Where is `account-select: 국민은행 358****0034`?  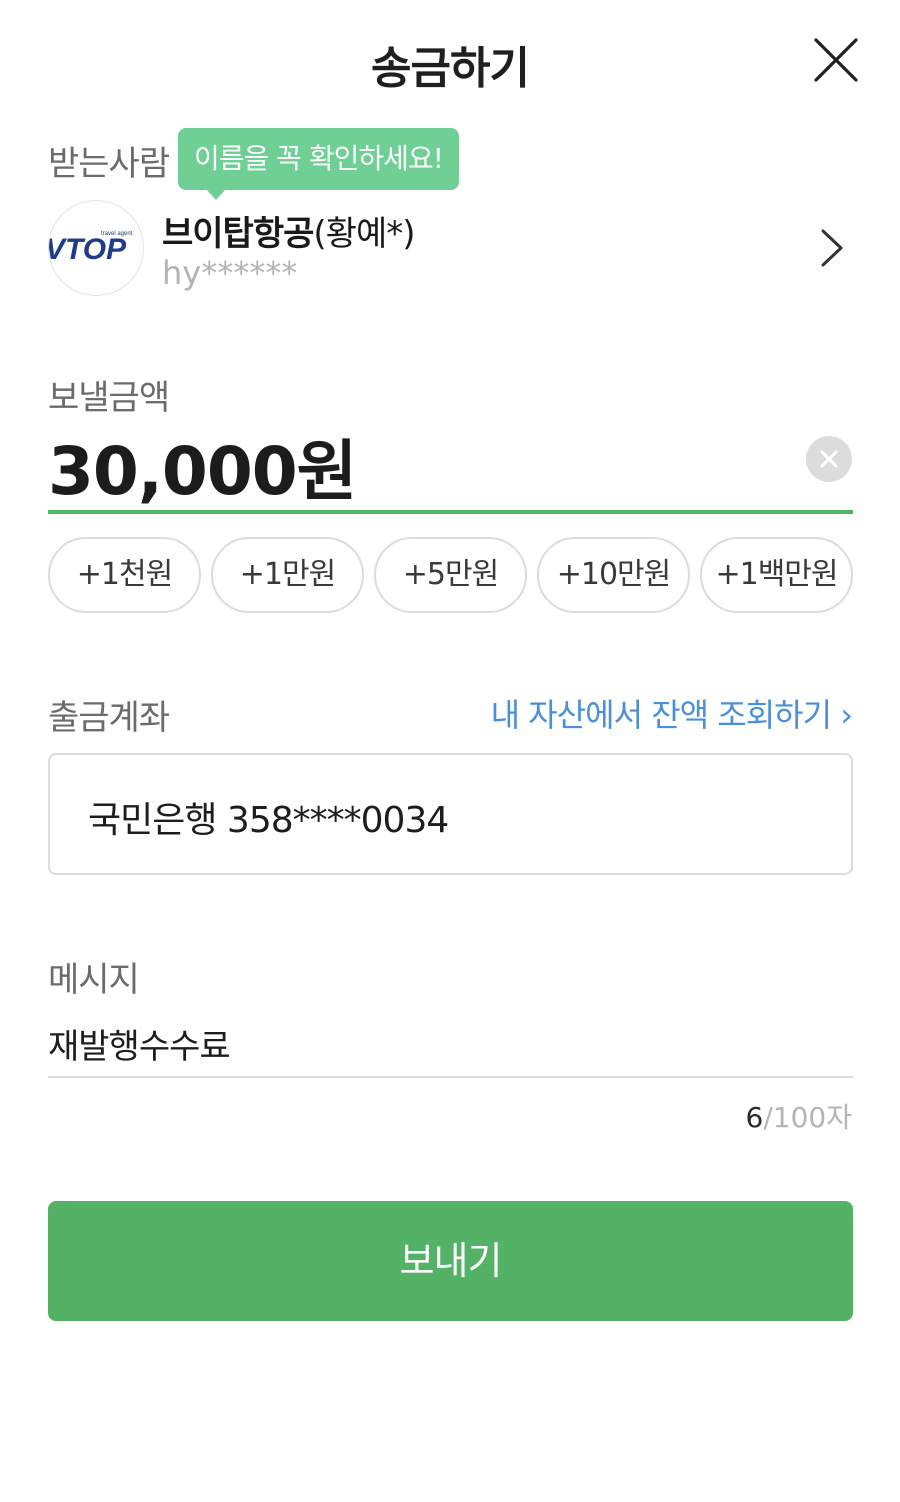 account-select: 국민은행 358****0034 is located at coordinates (450, 814).